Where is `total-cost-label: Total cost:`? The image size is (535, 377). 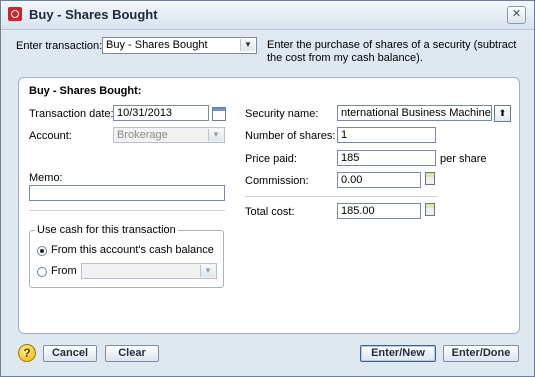
total-cost-label: Total cost: is located at coordinates (270, 212).